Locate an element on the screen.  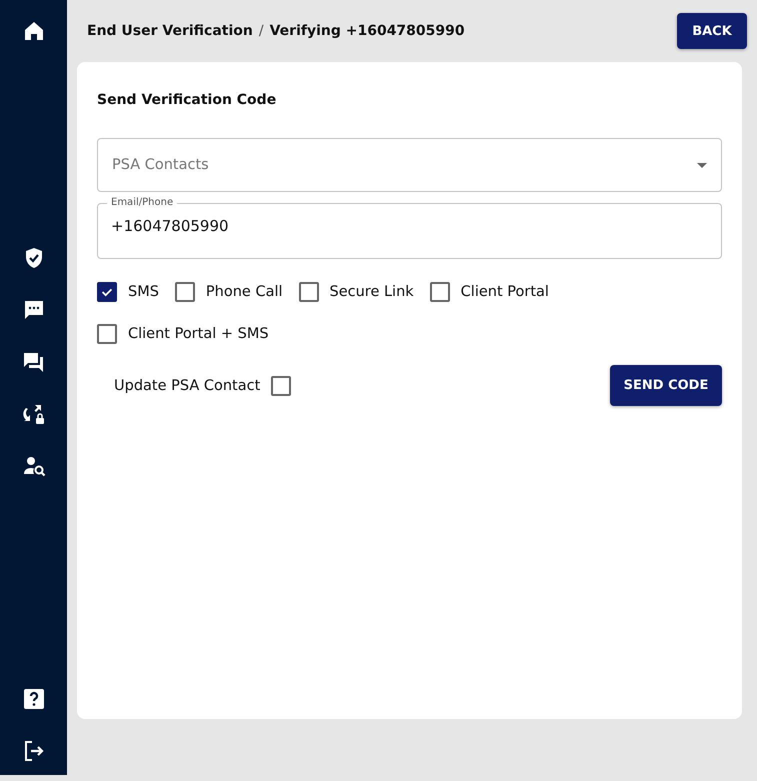
contact-dropdown: PSA Contacts is located at coordinates (409, 165).